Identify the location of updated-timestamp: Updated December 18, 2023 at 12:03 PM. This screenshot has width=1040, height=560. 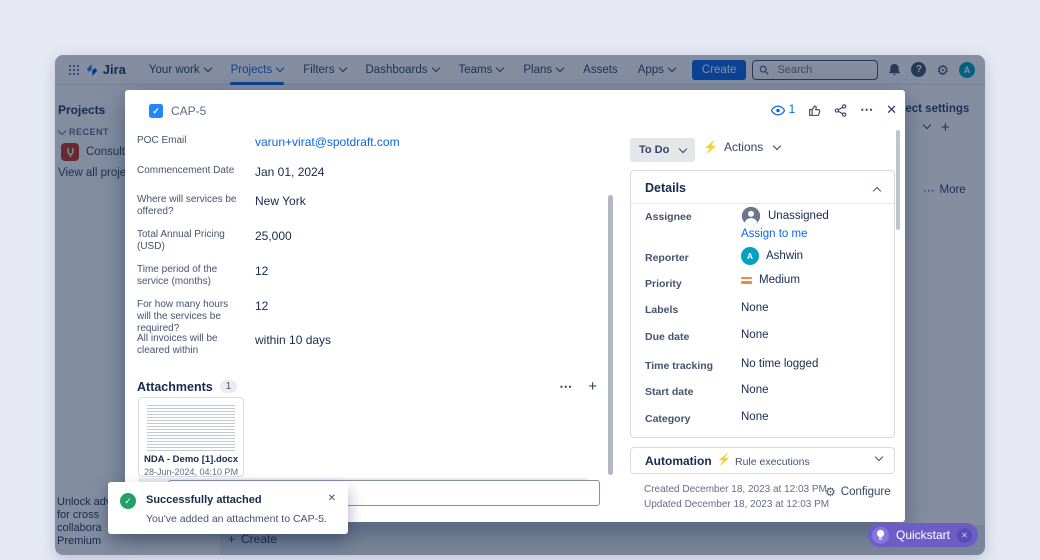
(737, 504).